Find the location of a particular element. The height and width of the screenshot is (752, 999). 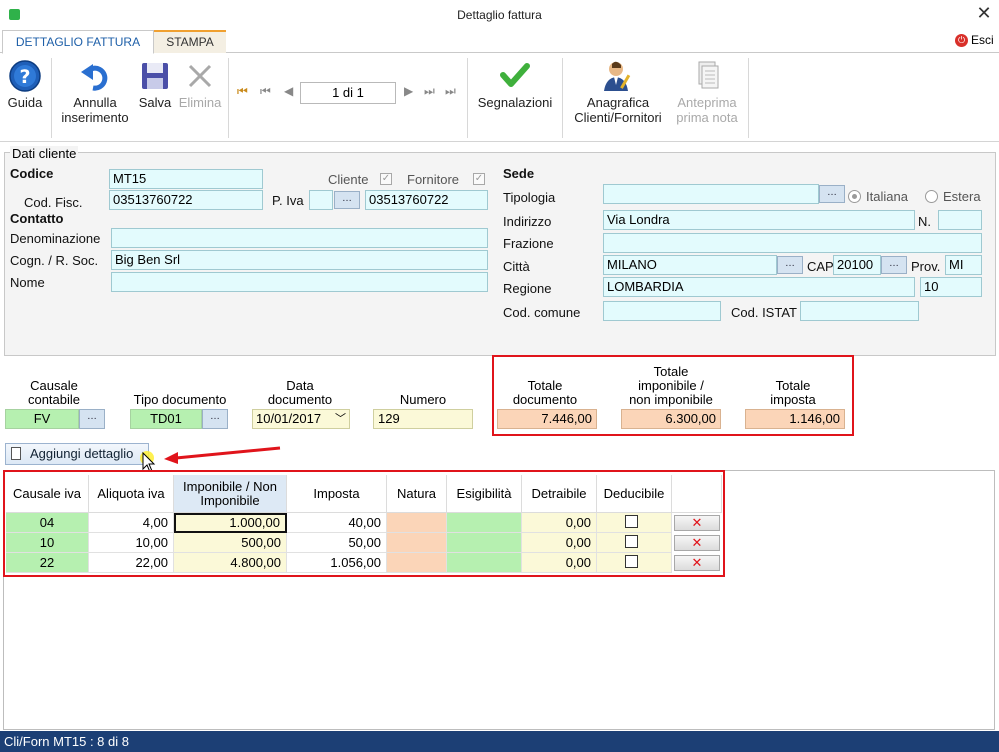

column-header-deducibile: Deducibile is located at coordinates (634, 494).